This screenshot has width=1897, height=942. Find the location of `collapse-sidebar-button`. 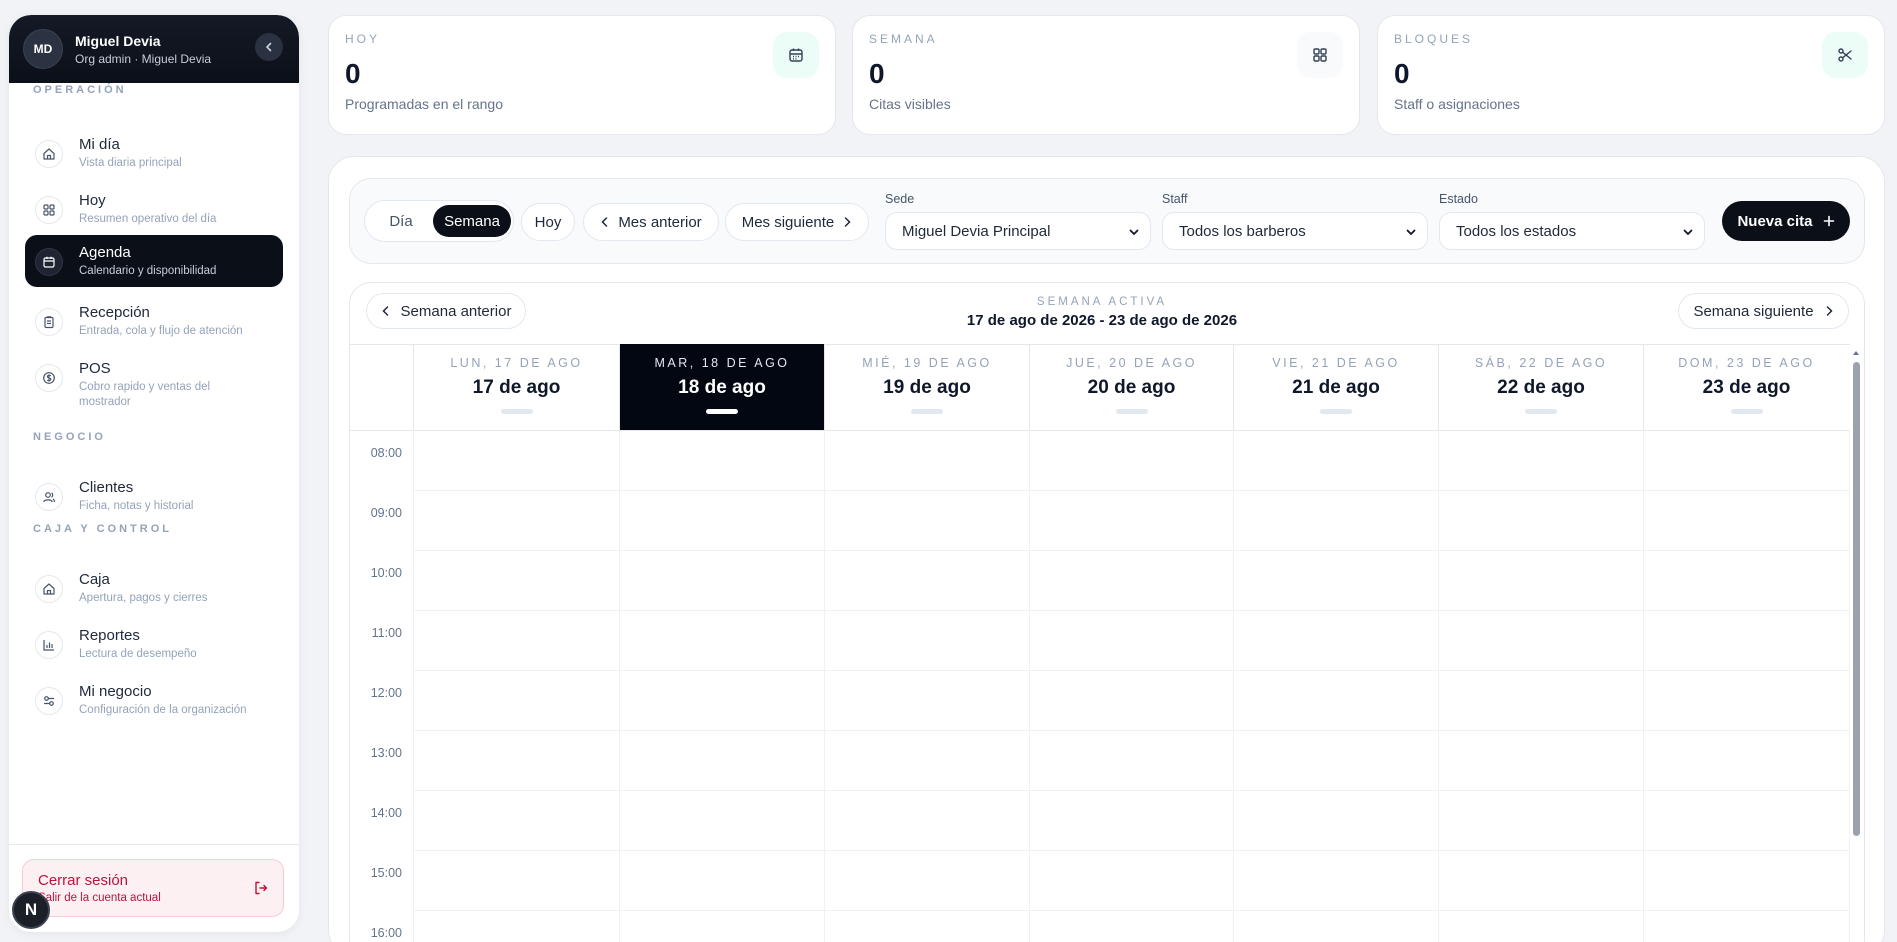

collapse-sidebar-button is located at coordinates (269, 47).